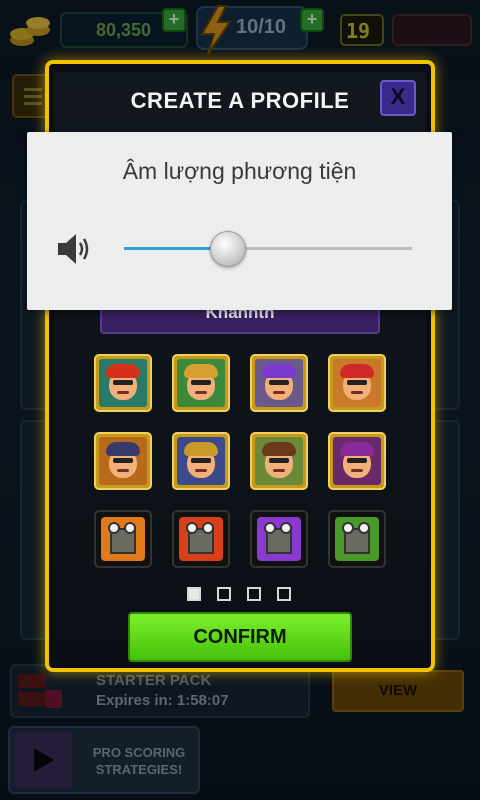 The height and width of the screenshot is (800, 480). Describe the element at coordinates (357, 539) in the screenshot. I see `avatar-robot-green` at that location.